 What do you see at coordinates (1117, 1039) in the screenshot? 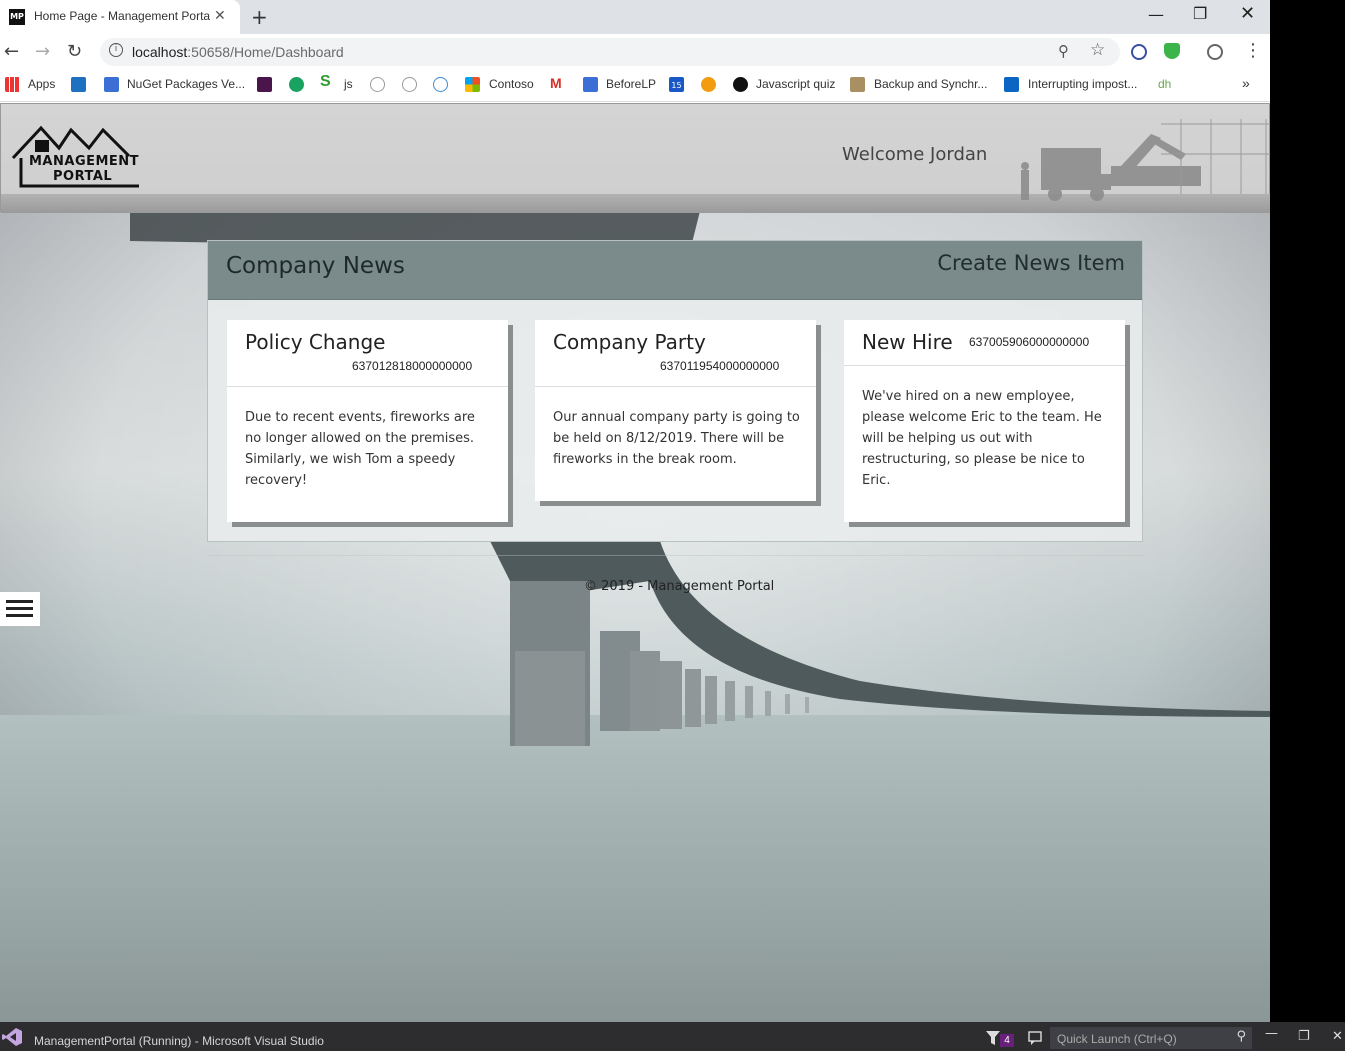
I see `quick-launch-placeholder: Quick Launch (Ctrl+Q)` at bounding box center [1117, 1039].